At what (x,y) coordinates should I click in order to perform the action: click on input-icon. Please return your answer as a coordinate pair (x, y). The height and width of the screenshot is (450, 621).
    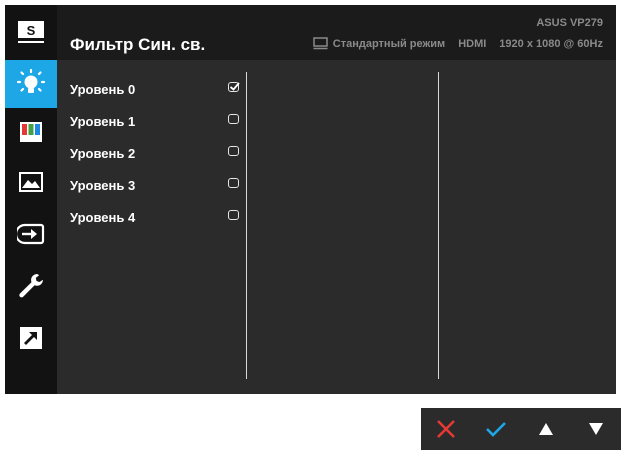
    Looking at the image, I should click on (31, 234).